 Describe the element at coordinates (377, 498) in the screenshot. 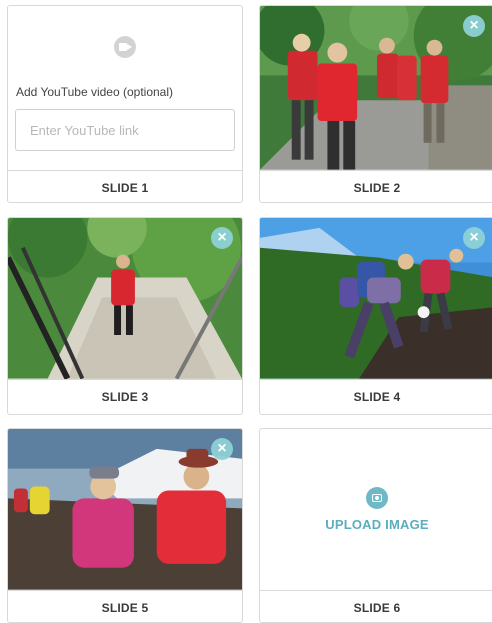

I see `camera-icon` at that location.